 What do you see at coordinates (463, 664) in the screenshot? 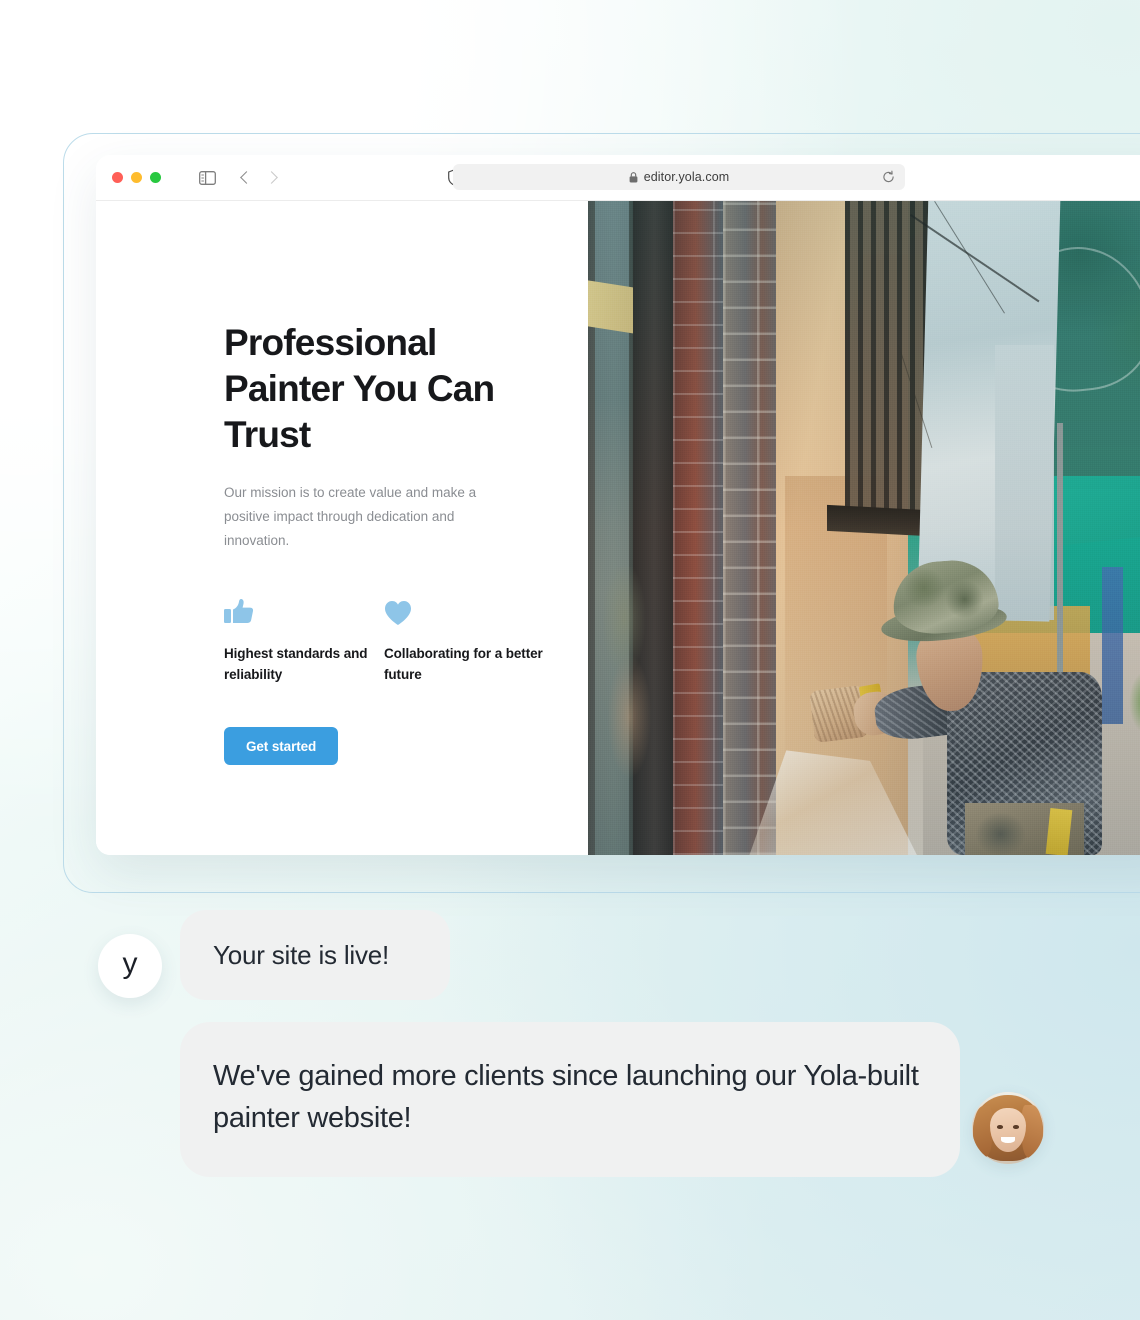
I see `feature-label-collaboration: Collaborating for a better future` at bounding box center [463, 664].